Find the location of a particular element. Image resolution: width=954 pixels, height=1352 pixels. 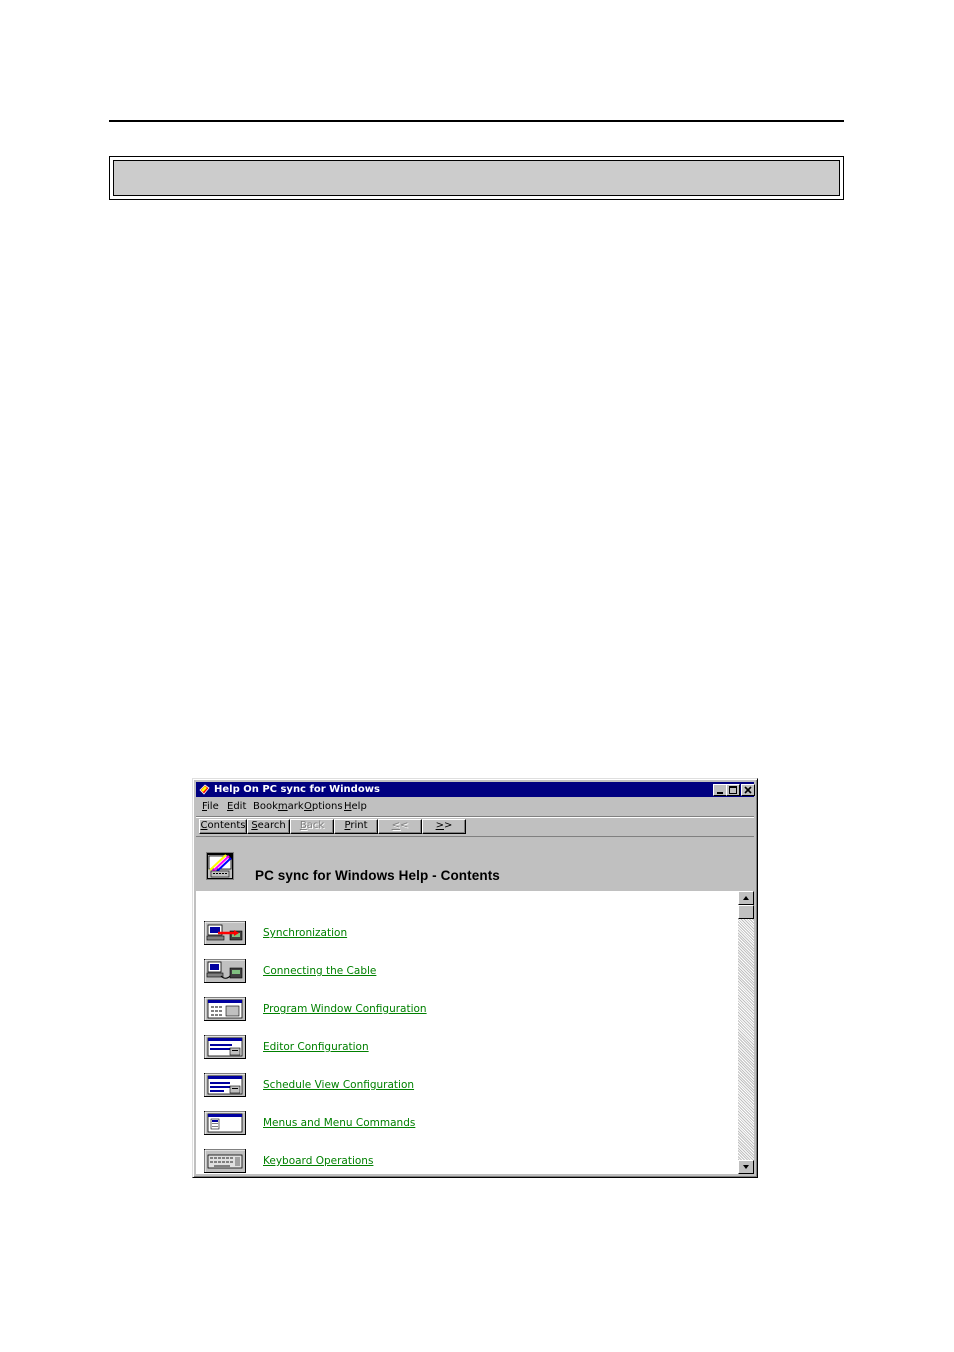

browse-next-button: >> is located at coordinates (444, 826).